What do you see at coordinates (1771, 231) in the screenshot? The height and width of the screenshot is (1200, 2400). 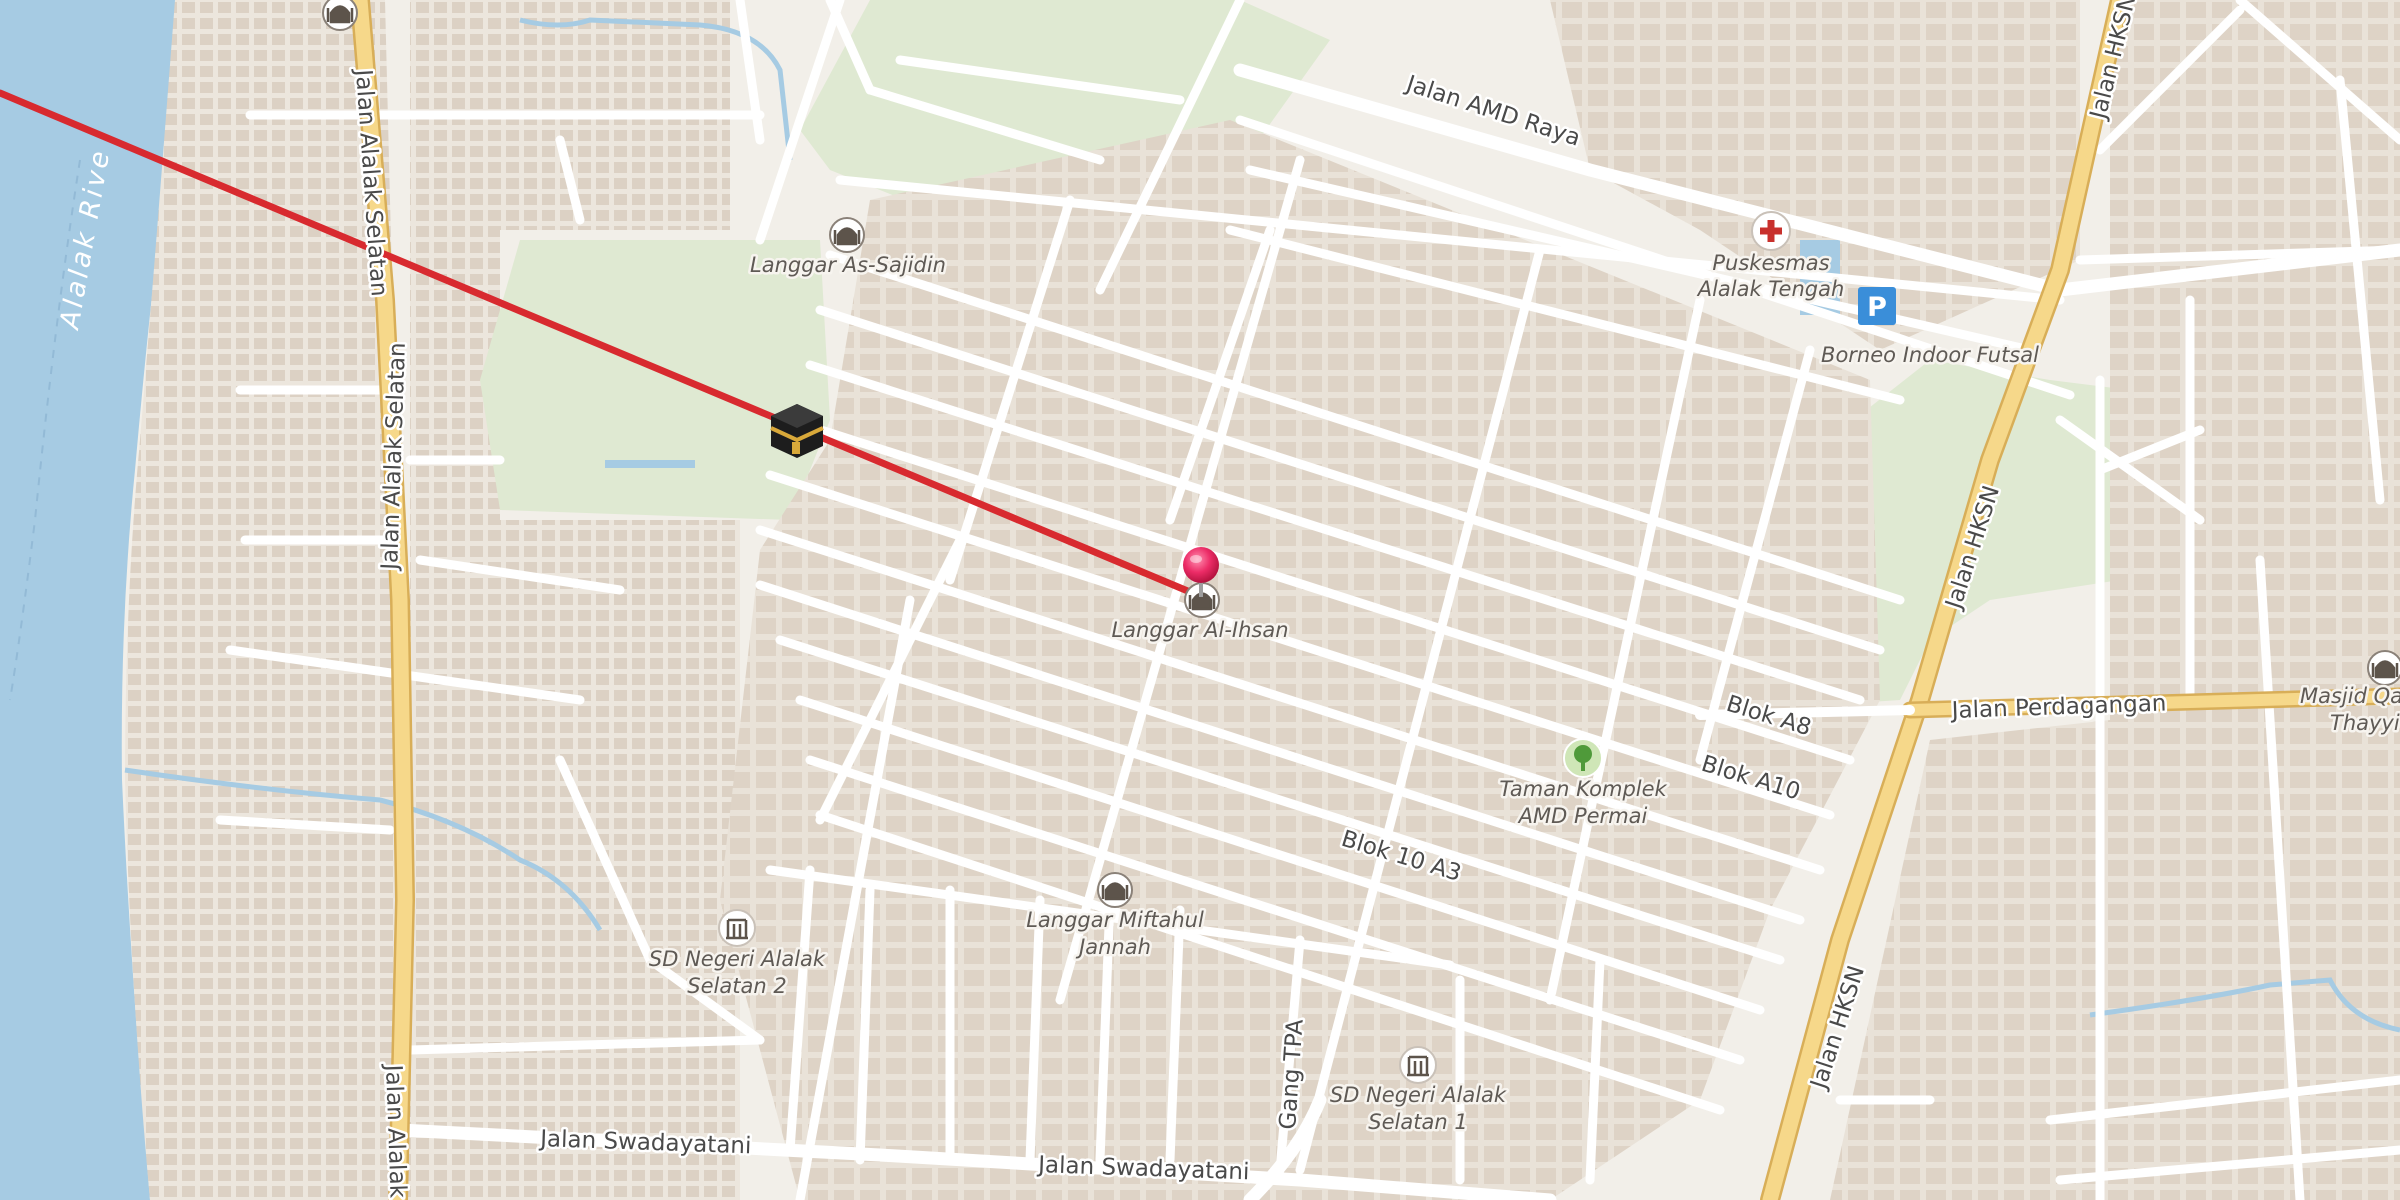 I see `hospital-icon` at bounding box center [1771, 231].